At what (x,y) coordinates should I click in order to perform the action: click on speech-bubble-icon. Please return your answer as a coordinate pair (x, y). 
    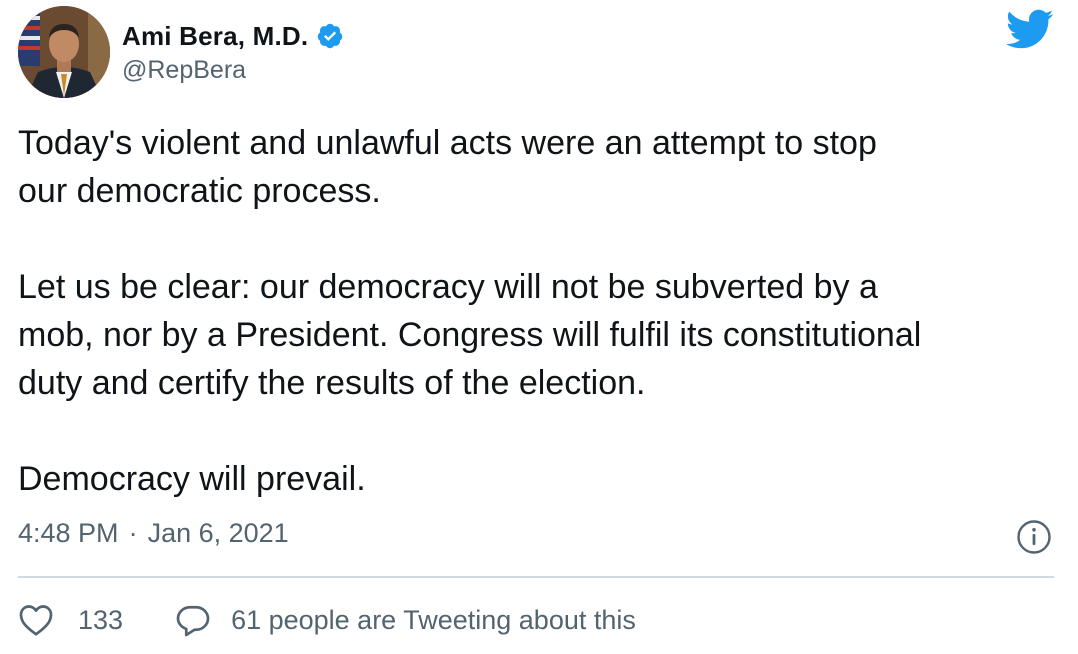
    Looking at the image, I should click on (193, 620).